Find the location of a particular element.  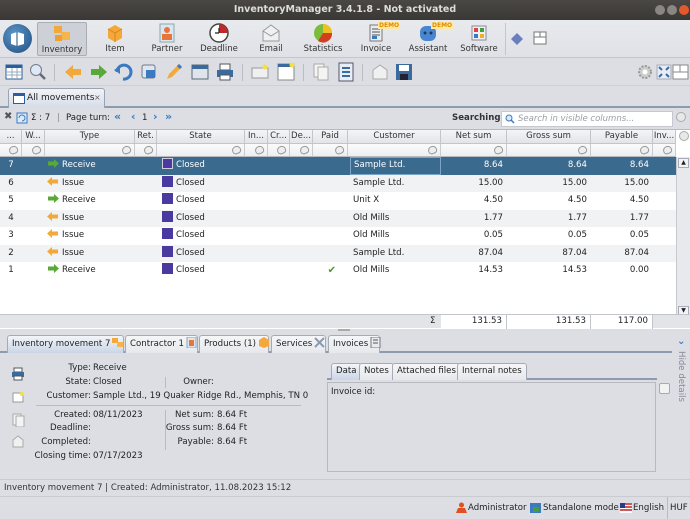

ribbon-software: Software is located at coordinates (479, 39).